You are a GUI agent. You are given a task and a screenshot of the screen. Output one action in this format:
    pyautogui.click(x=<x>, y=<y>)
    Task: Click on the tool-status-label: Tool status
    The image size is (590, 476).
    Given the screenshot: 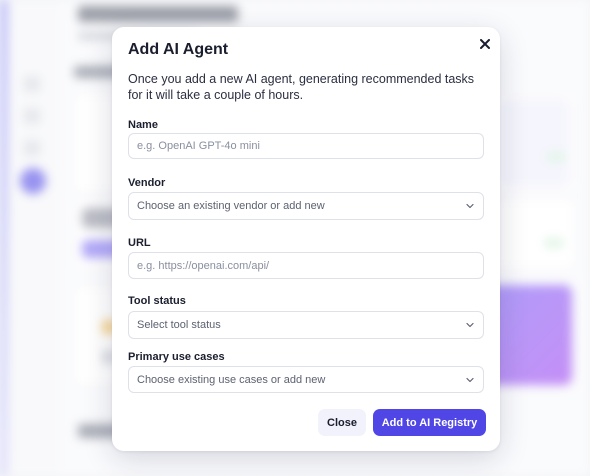 What is the action you would take?
    pyautogui.click(x=157, y=301)
    